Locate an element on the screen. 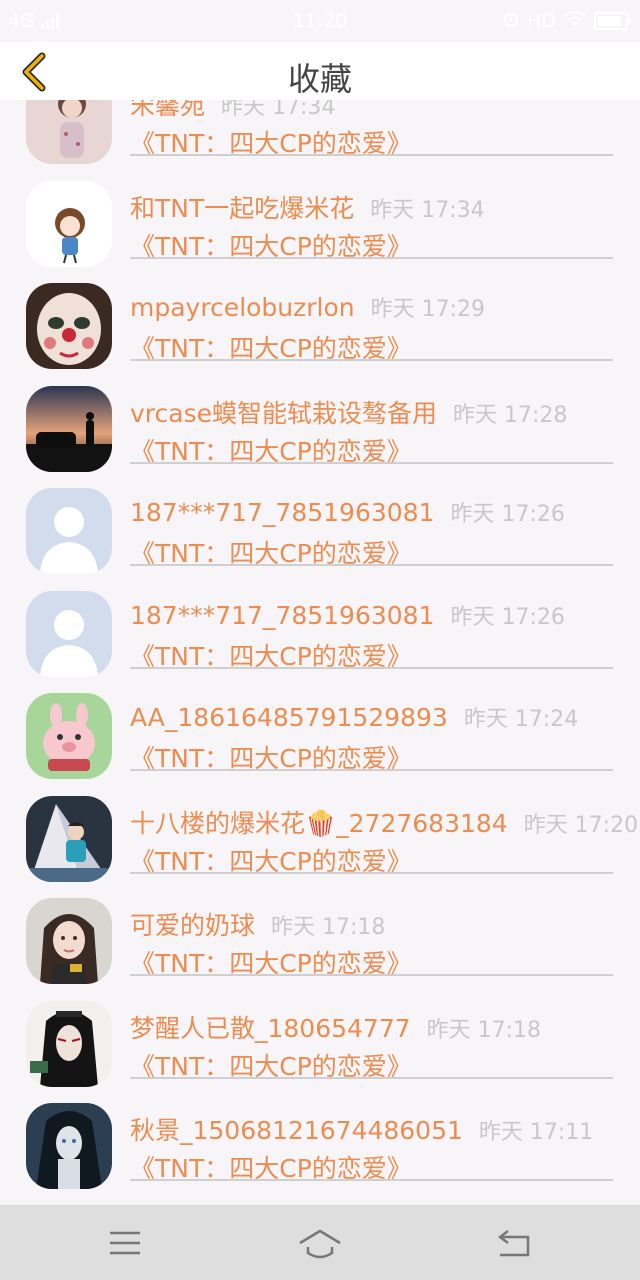 The image size is (640, 1280). favorite-time: 昨天 17:29 is located at coordinates (428, 309).